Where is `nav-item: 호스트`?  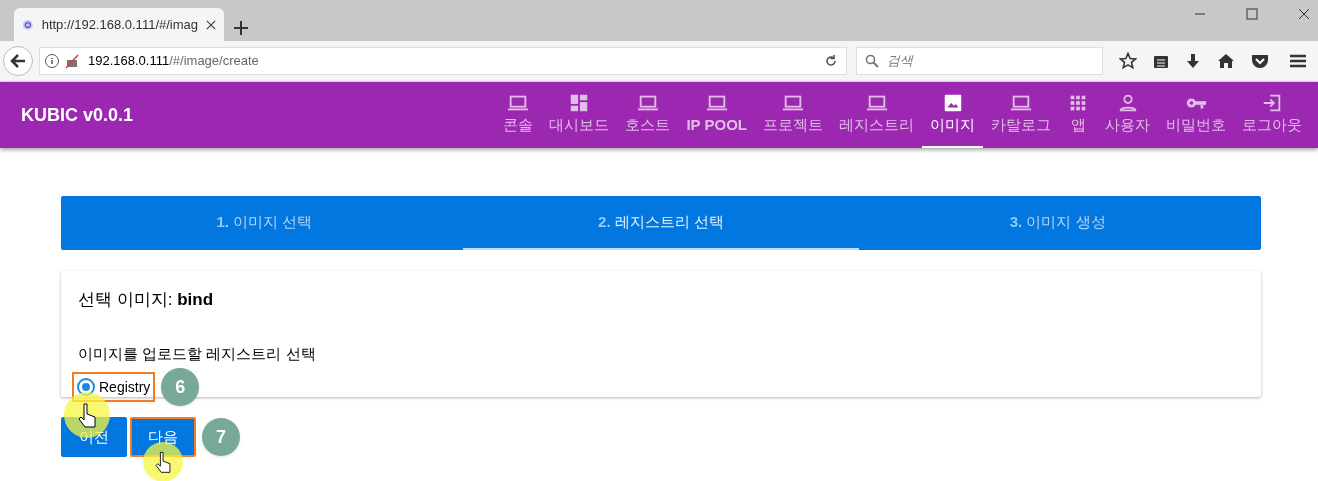 nav-item: 호스트 is located at coordinates (648, 115).